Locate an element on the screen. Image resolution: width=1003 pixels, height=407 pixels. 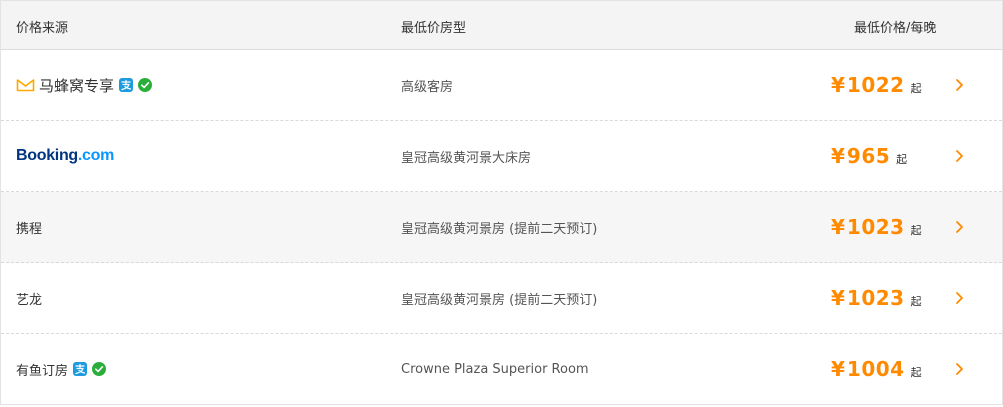
source-cell: 有鱼订房 is located at coordinates (61, 369).